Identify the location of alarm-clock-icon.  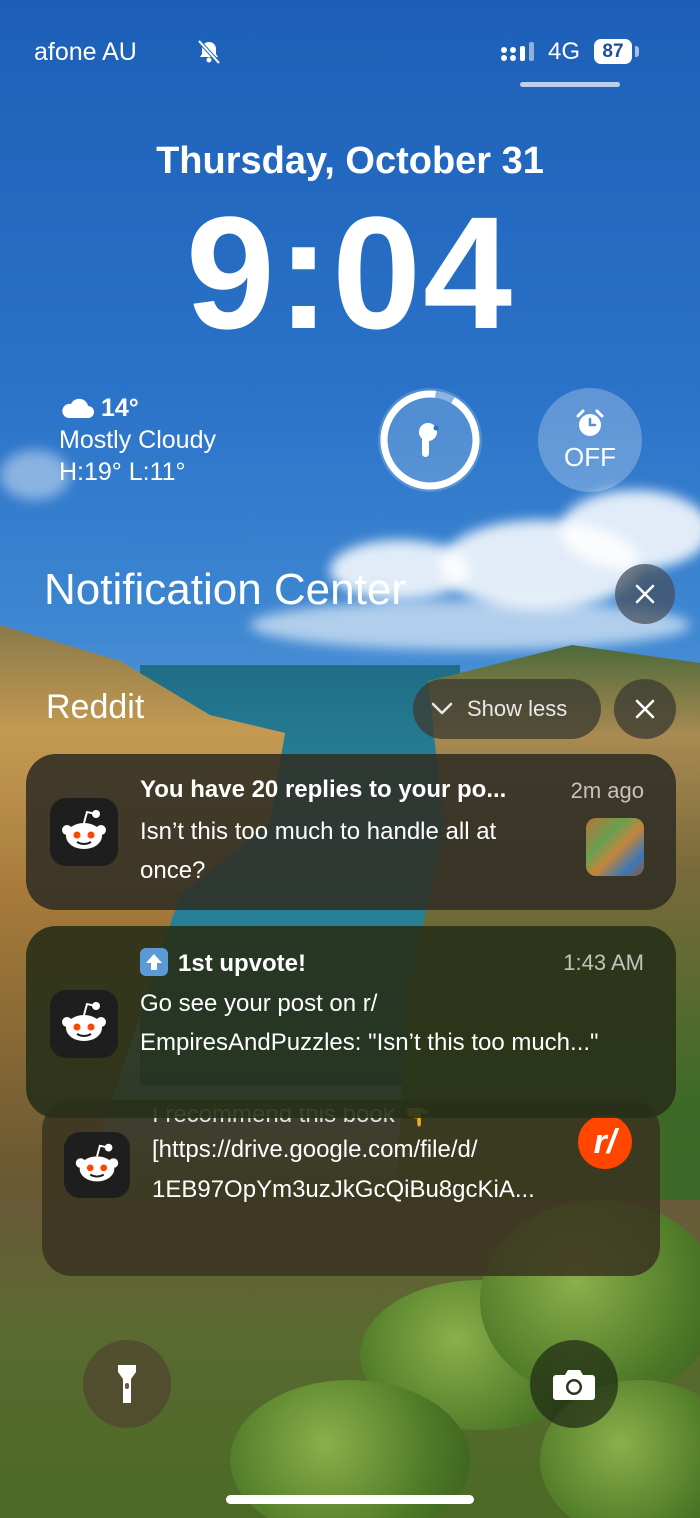
(590, 422).